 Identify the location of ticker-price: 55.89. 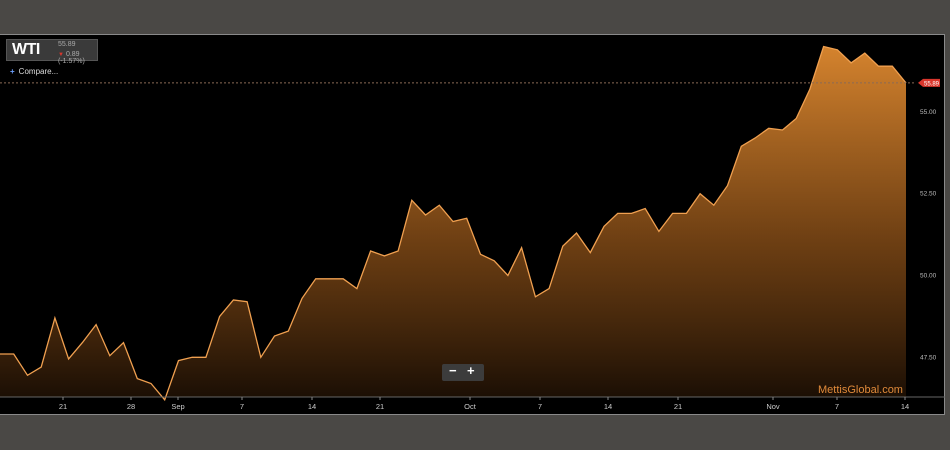
(67, 44).